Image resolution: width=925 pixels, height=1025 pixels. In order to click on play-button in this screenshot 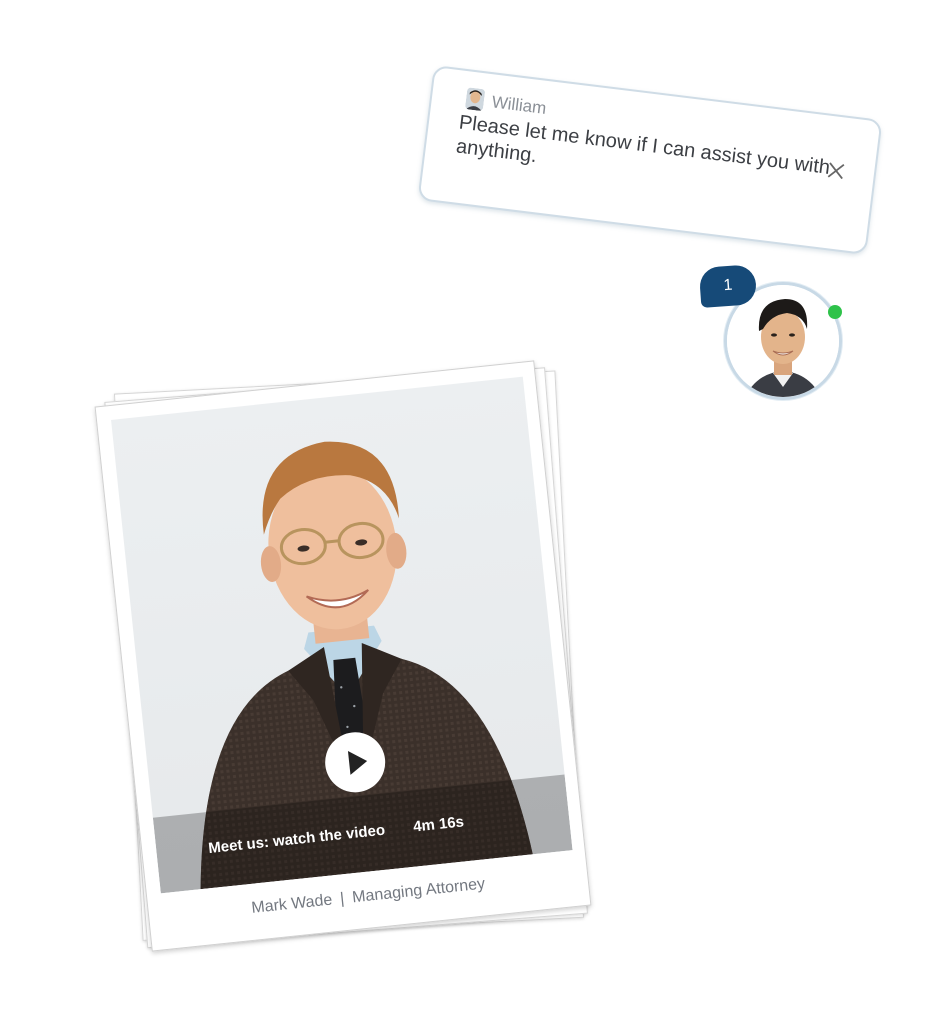, I will do `click(355, 762)`.